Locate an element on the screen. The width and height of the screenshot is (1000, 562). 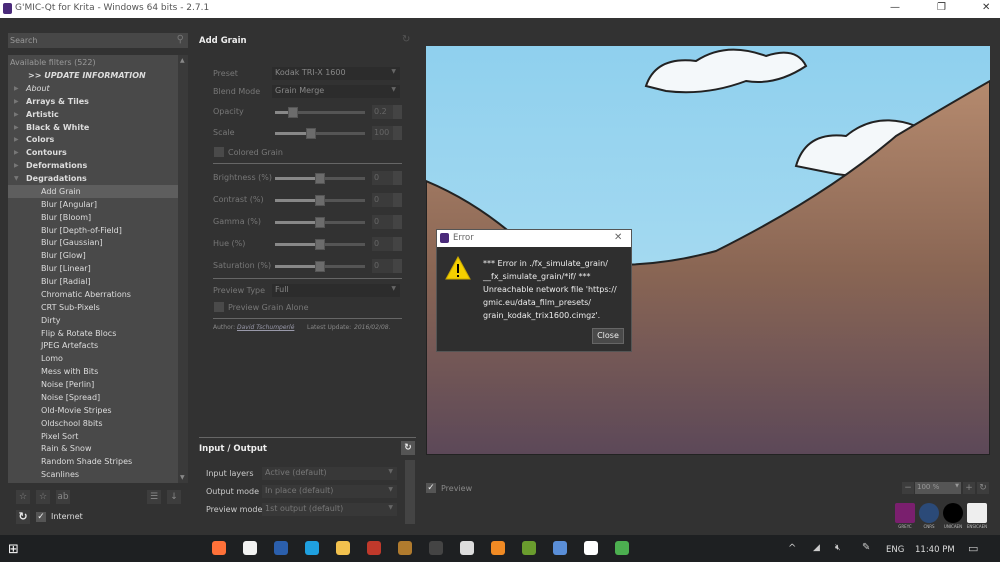
filter-item: ▶ Colors is located at coordinates (93, 139).